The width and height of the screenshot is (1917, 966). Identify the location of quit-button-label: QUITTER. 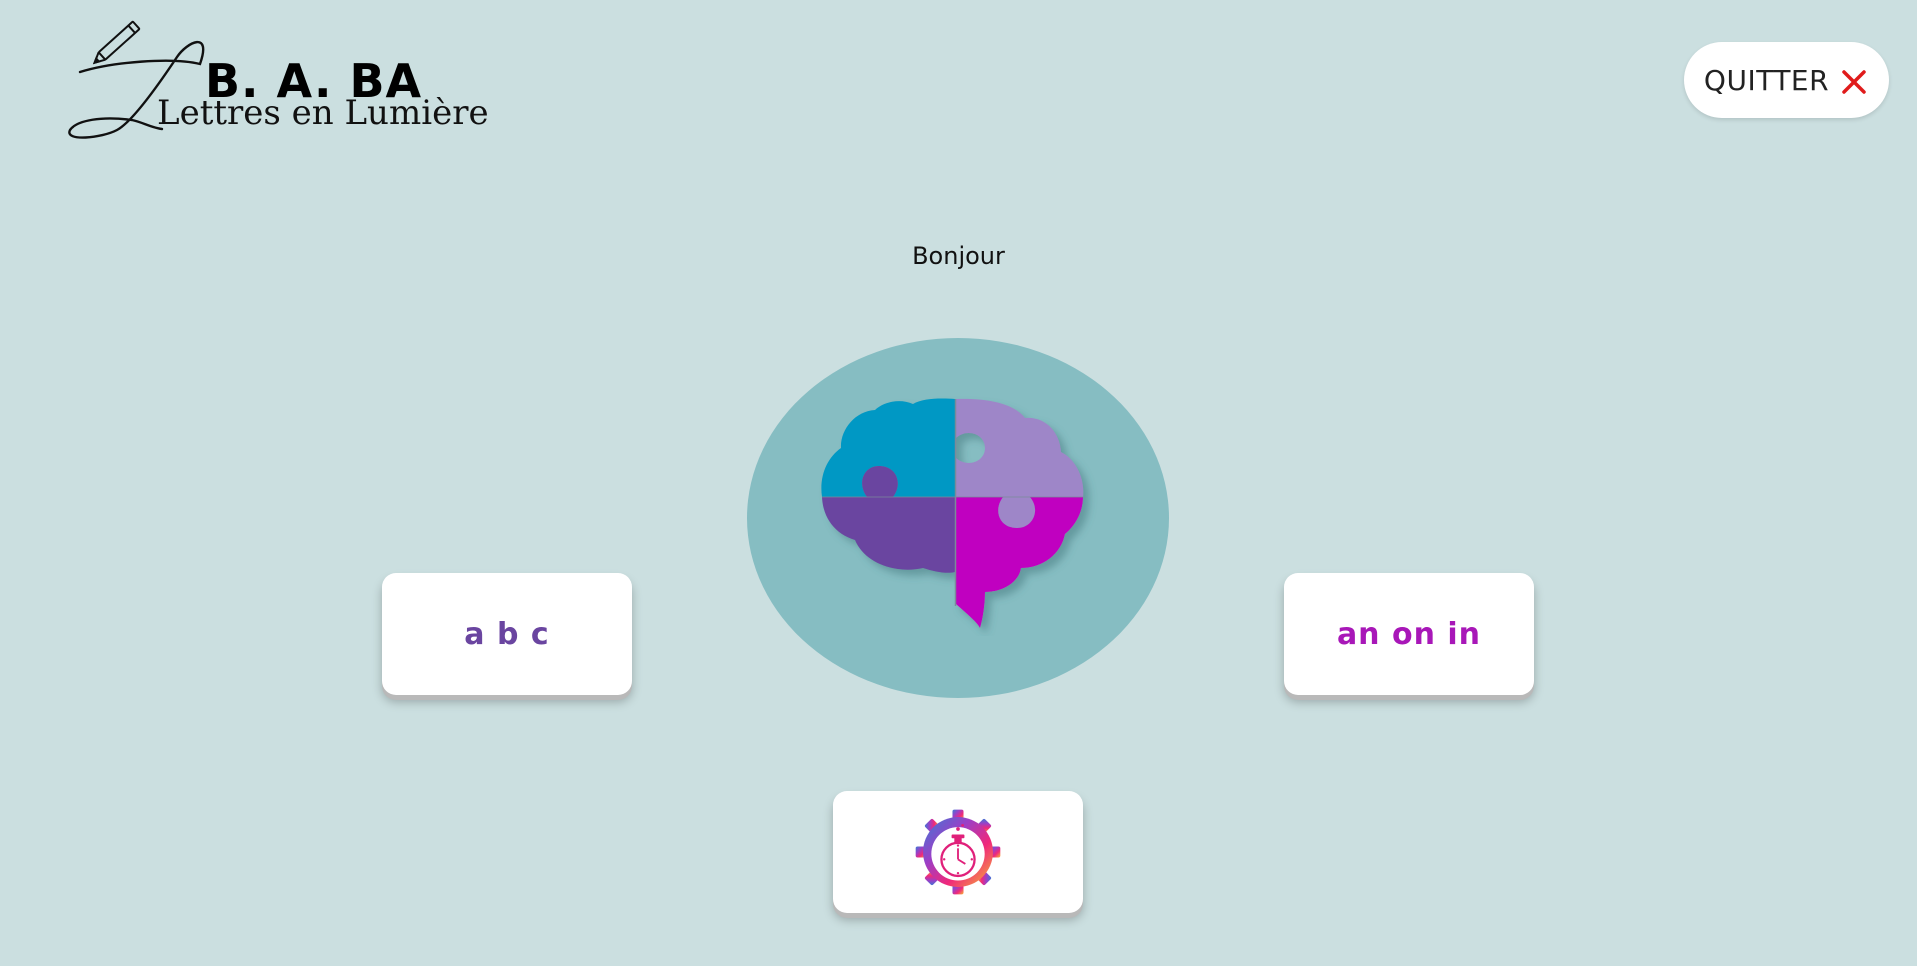
(1766, 80).